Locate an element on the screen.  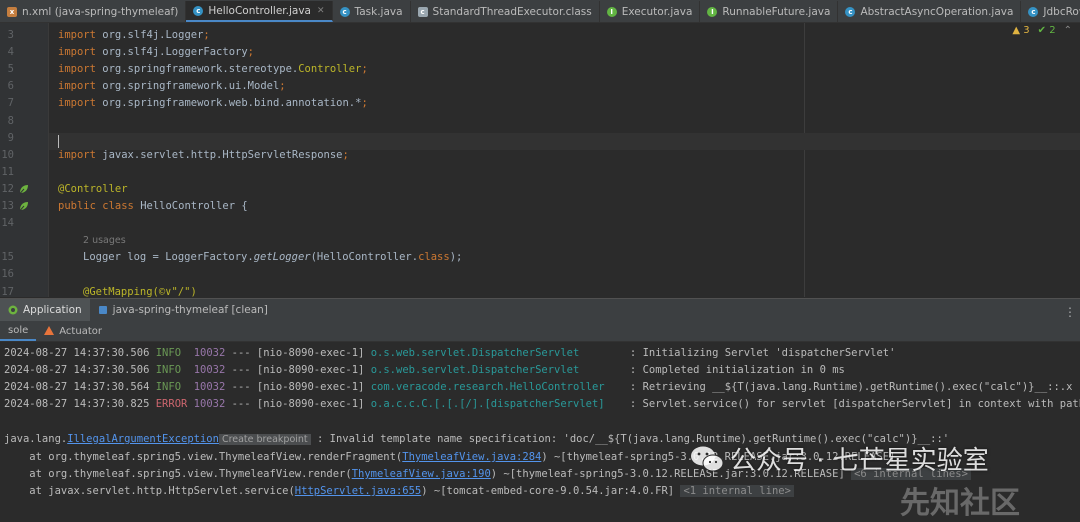
editor-tab: c StandardThreadExecutor.class is located at coordinates (505, 11).